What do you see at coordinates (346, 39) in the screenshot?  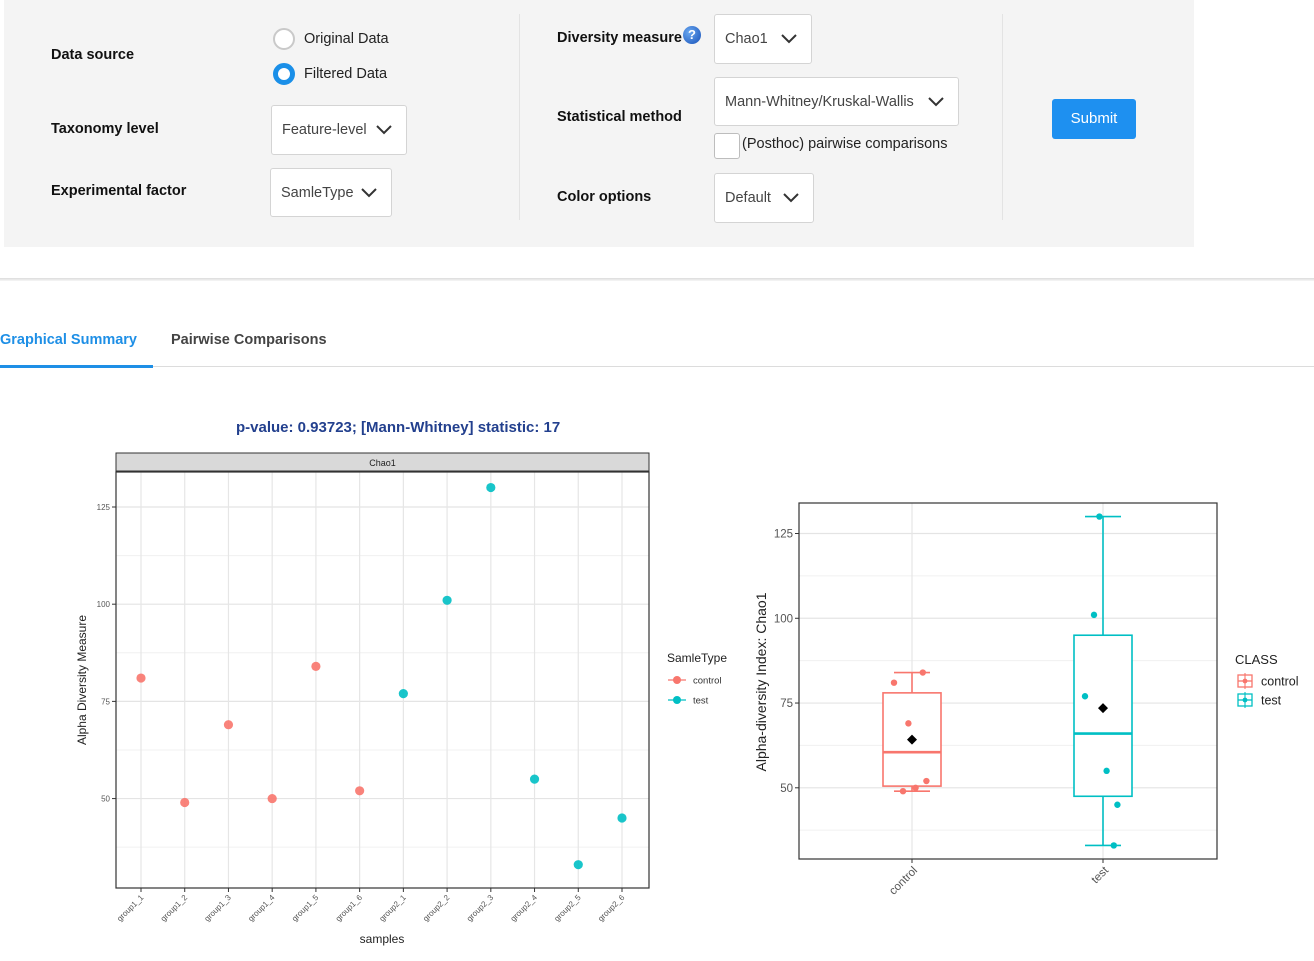 I see `original-data-label: Original Data` at bounding box center [346, 39].